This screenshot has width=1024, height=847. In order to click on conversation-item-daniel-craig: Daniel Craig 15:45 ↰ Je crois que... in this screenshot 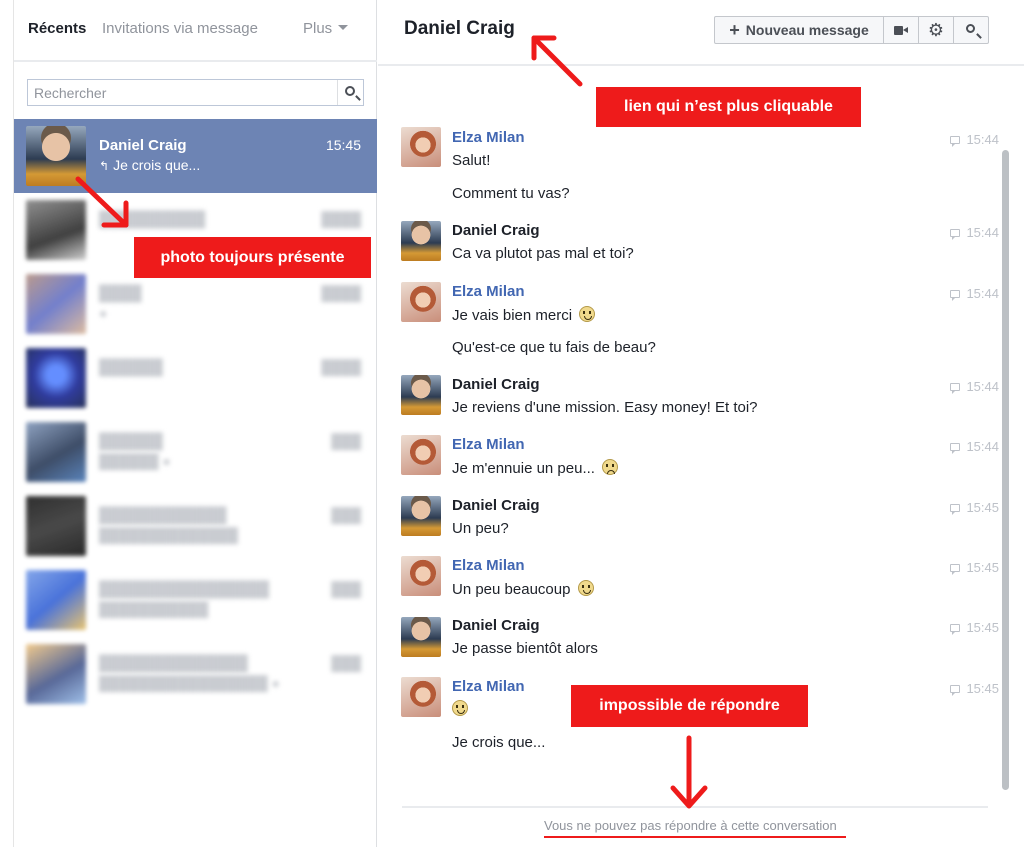, I will do `click(195, 156)`.